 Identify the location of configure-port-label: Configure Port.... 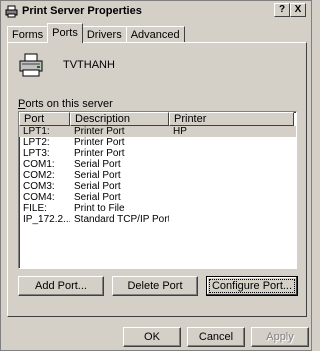
(252, 286).